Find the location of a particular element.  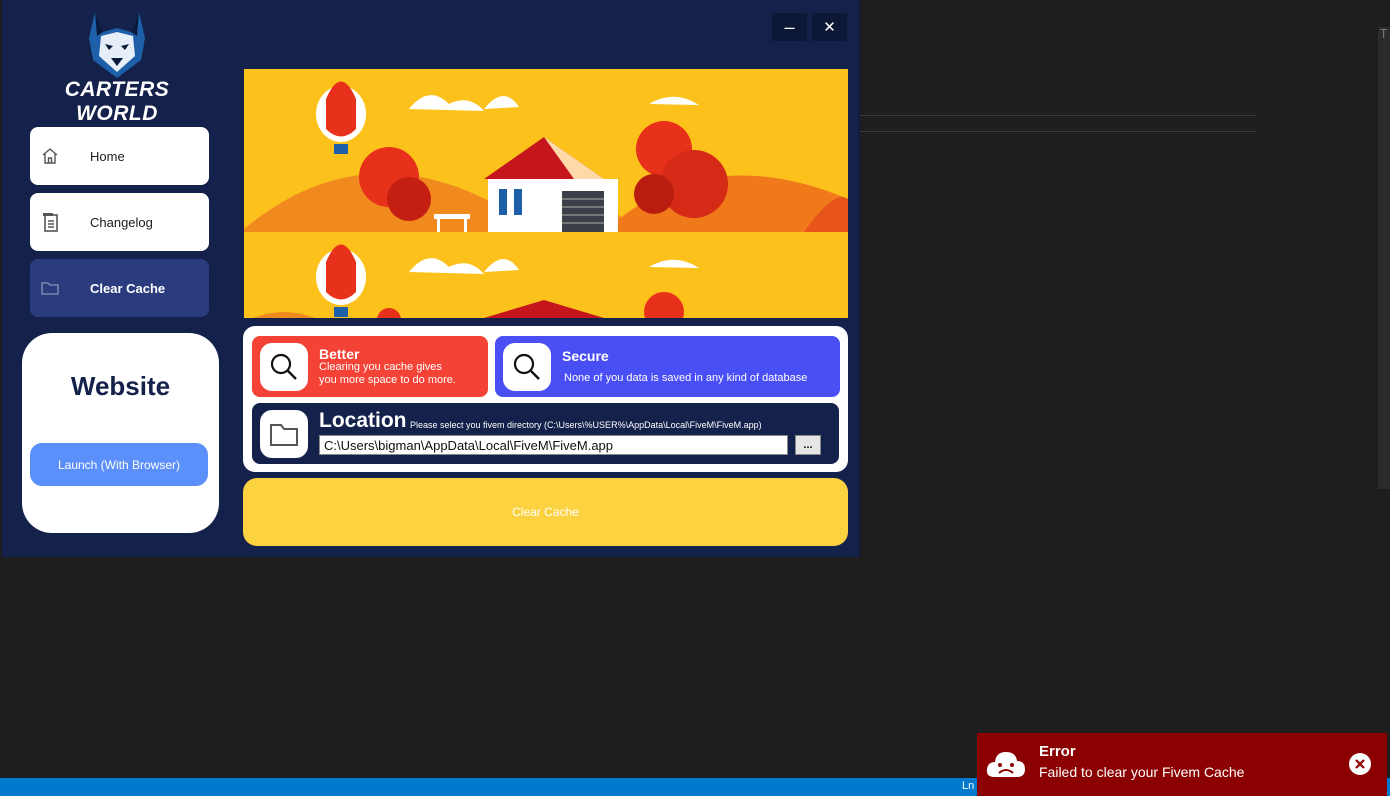

home-icon is located at coordinates (50, 156).